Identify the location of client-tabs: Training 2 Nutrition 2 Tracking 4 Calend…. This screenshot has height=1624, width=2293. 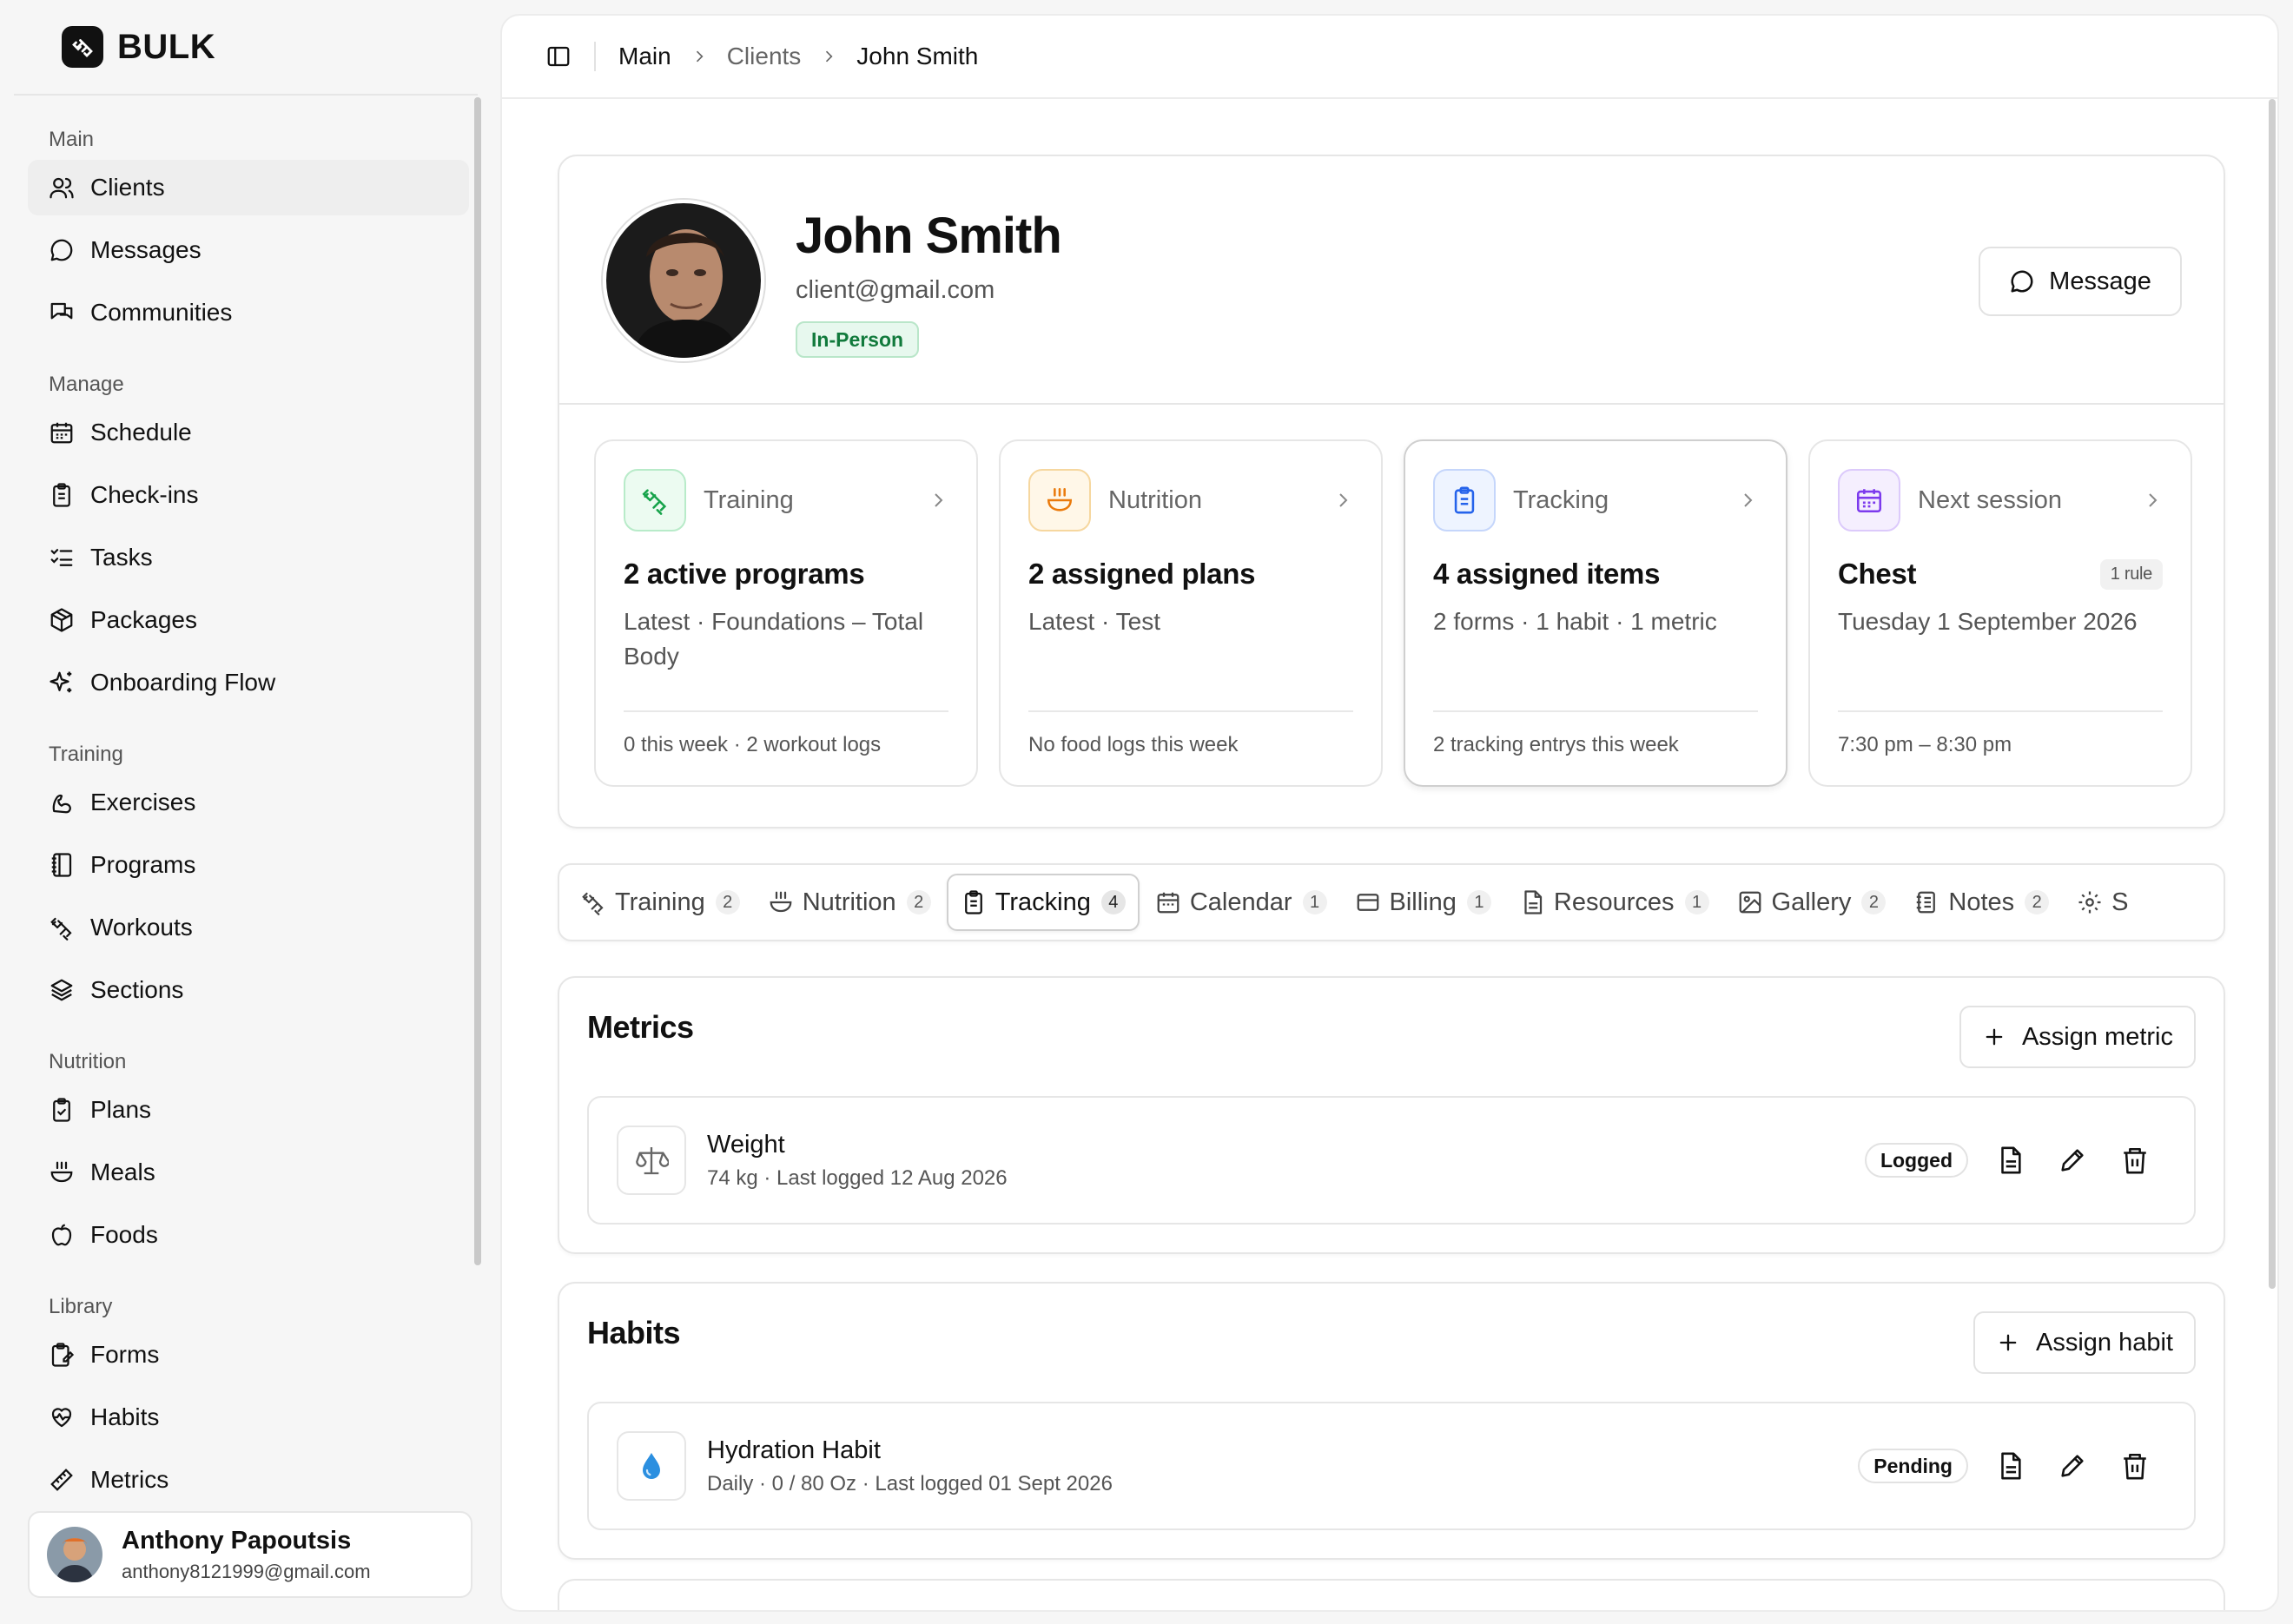
(1392, 902).